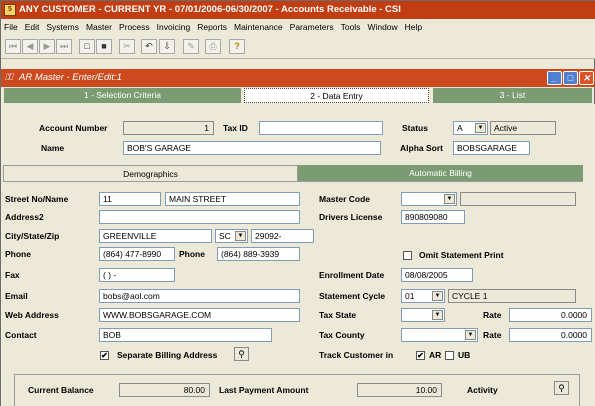 This screenshot has width=595, height=406. I want to click on toolbar: ⏮ ◀ ▶ ⏭ □ ■ ✂ ↶ ⇩ ✎ ⎙ ?, so click(298, 47).